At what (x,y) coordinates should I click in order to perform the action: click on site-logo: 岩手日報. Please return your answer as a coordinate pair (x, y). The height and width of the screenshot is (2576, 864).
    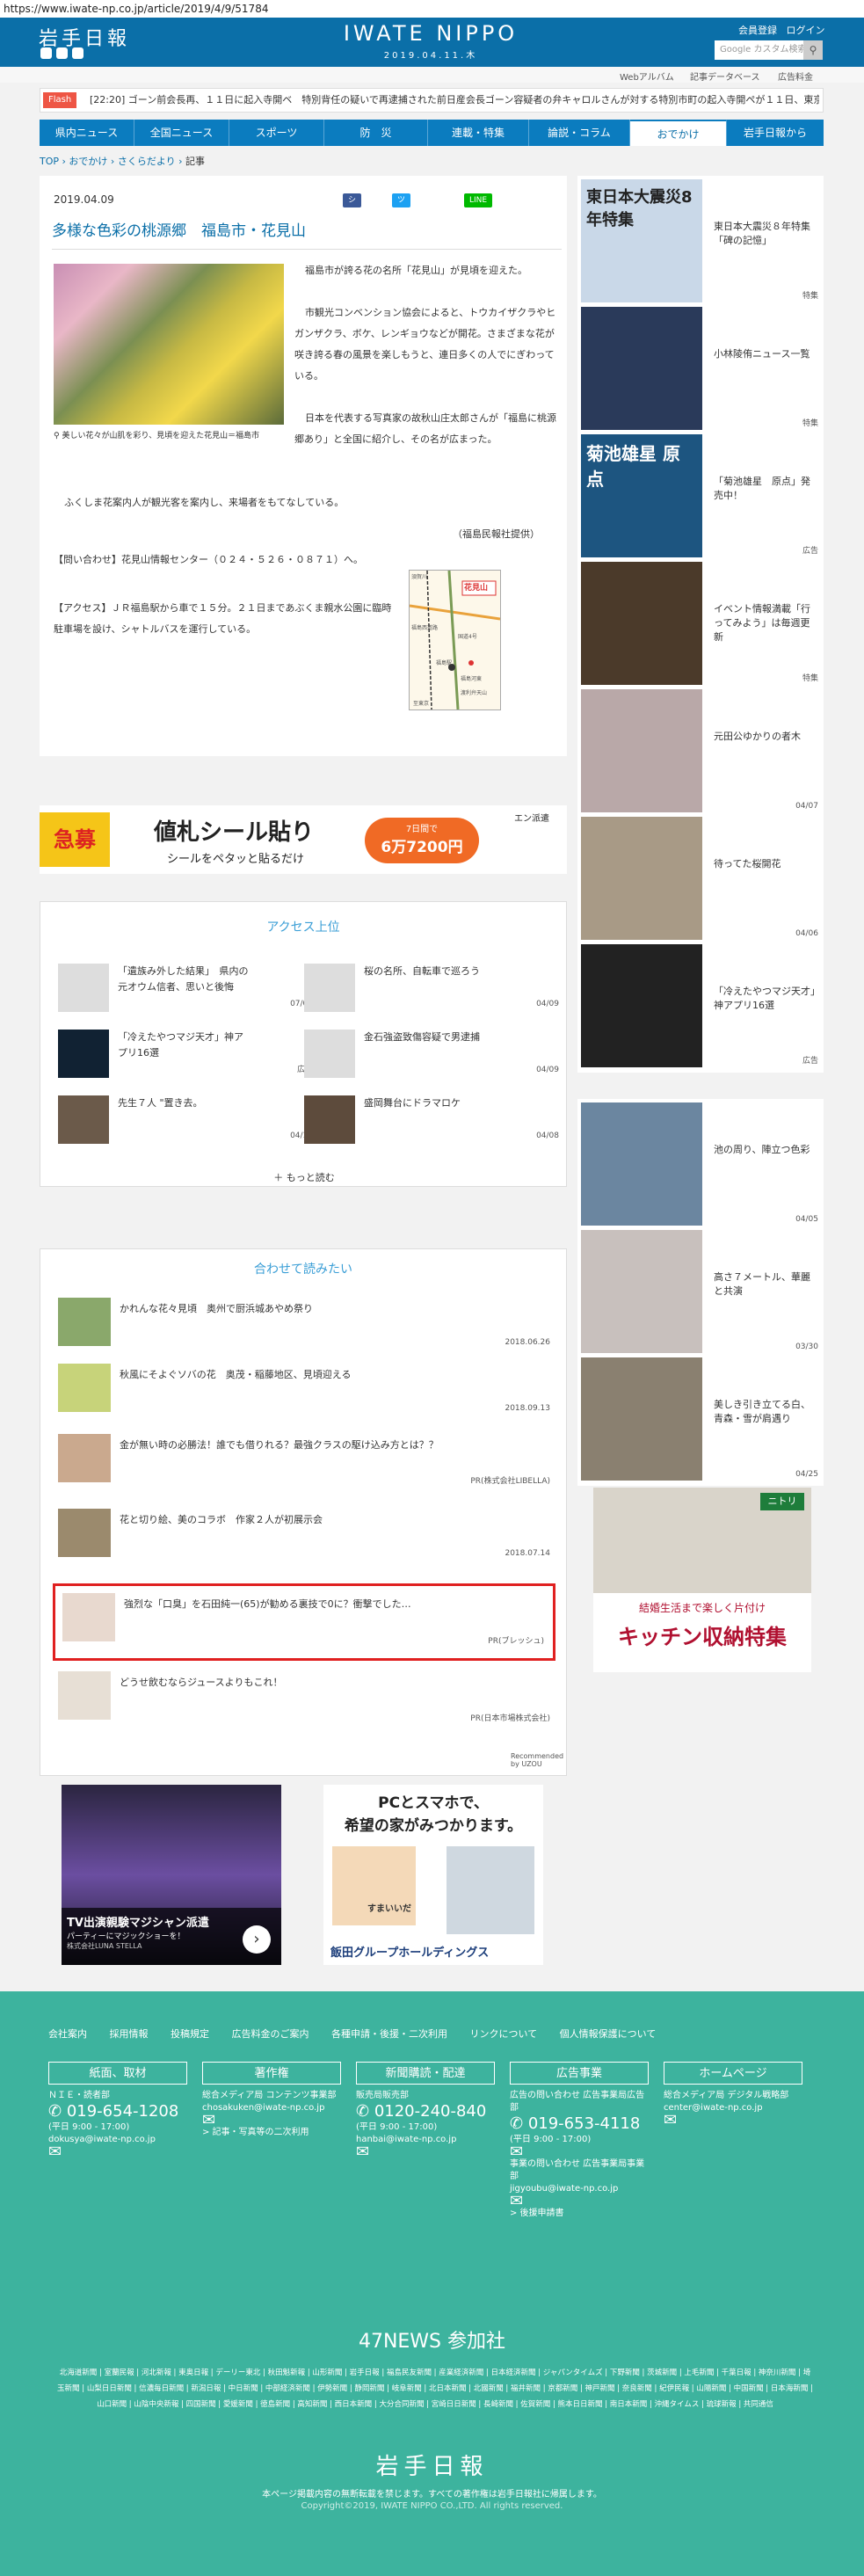
    Looking at the image, I should click on (84, 37).